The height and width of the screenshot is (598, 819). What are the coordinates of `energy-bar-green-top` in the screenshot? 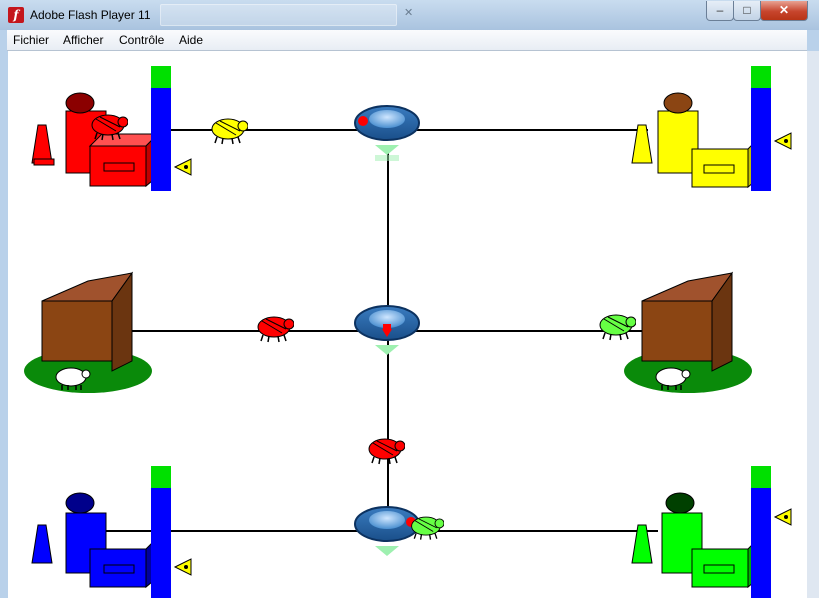 It's located at (761, 477).